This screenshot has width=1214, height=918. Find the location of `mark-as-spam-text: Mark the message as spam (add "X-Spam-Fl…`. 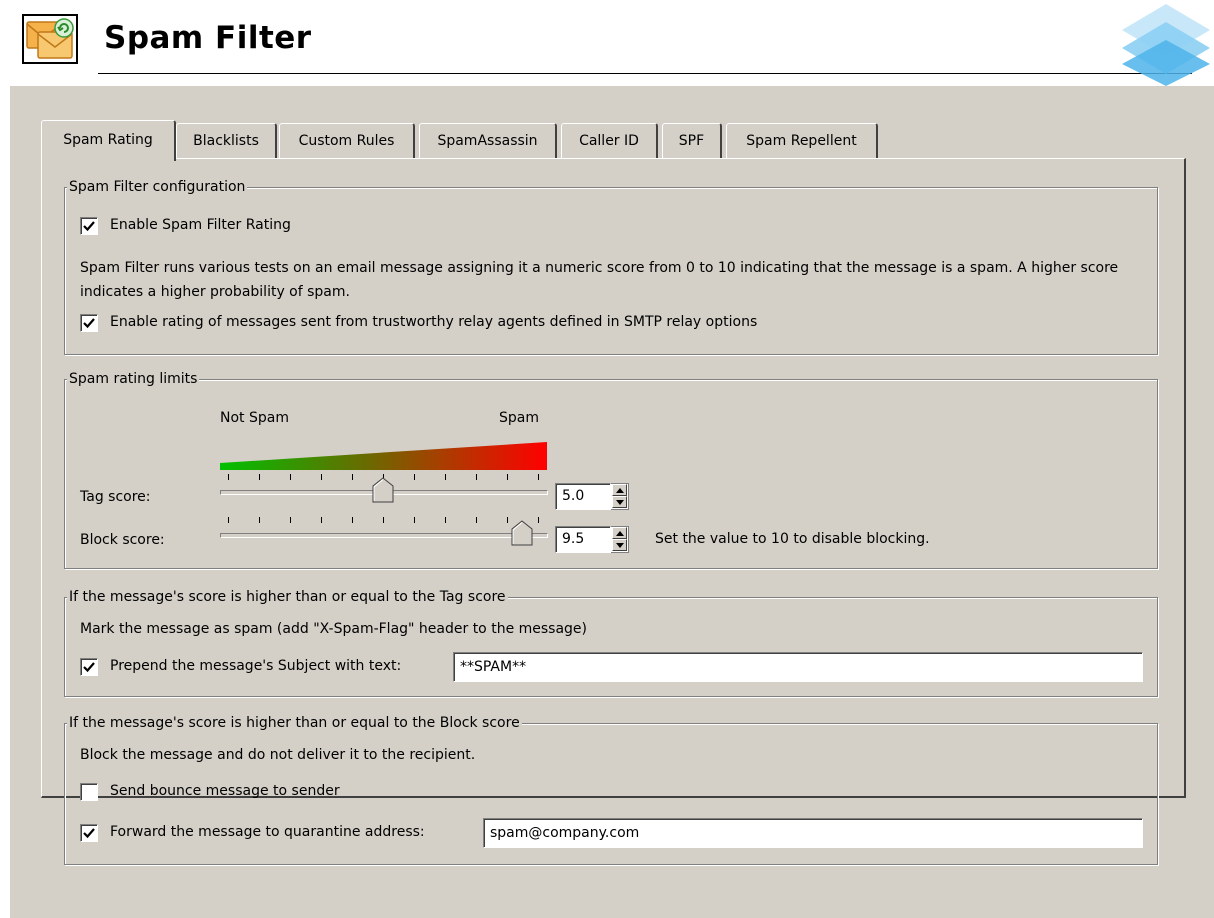

mark-as-spam-text: Mark the message as spam (add "X-Spam-Fl… is located at coordinates (334, 629).